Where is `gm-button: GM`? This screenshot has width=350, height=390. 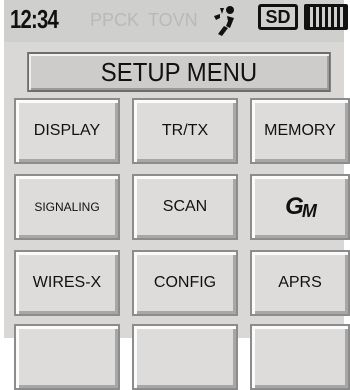
gm-button: GM is located at coordinates (300, 207).